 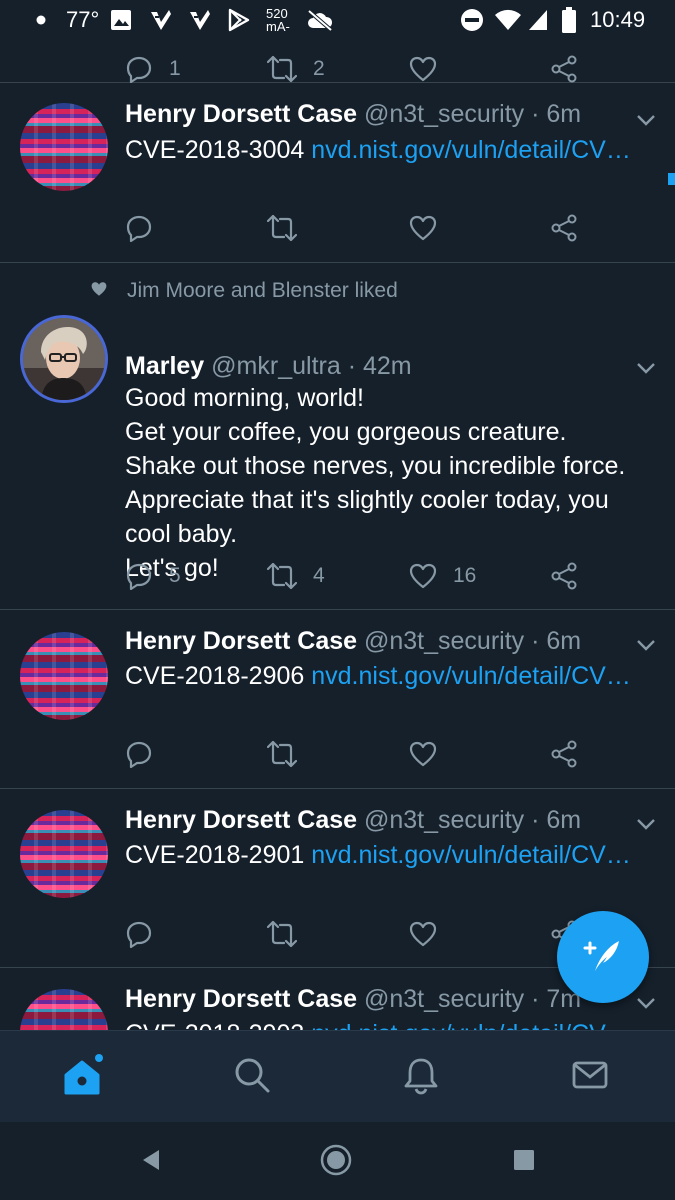 What do you see at coordinates (244, 291) in the screenshot?
I see `social-context: Jim Moore and Blenster liked` at bounding box center [244, 291].